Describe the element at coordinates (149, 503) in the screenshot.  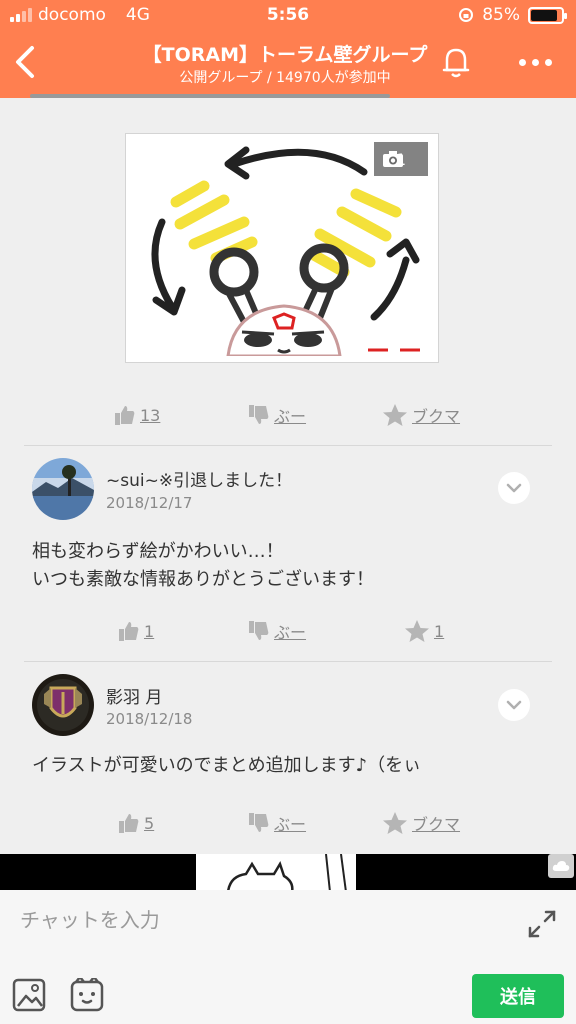
I see `comment-date: 2018/12/17` at that location.